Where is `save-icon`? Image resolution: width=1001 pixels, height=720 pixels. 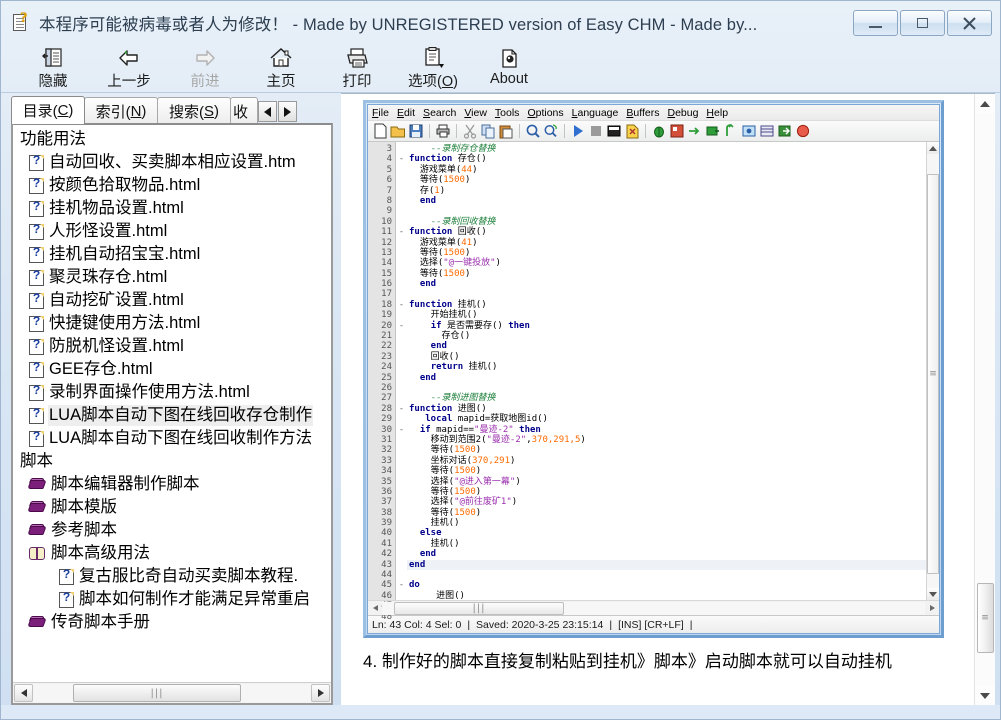
save-icon is located at coordinates (416, 131).